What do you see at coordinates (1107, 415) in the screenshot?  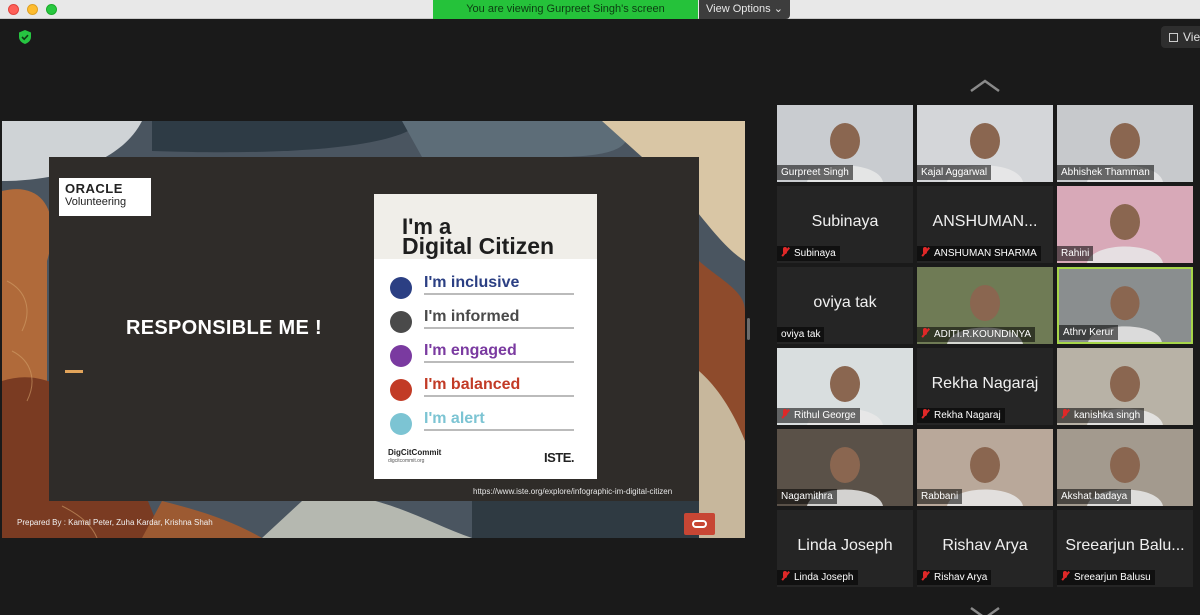 I see `participant-name: kanishka singh` at bounding box center [1107, 415].